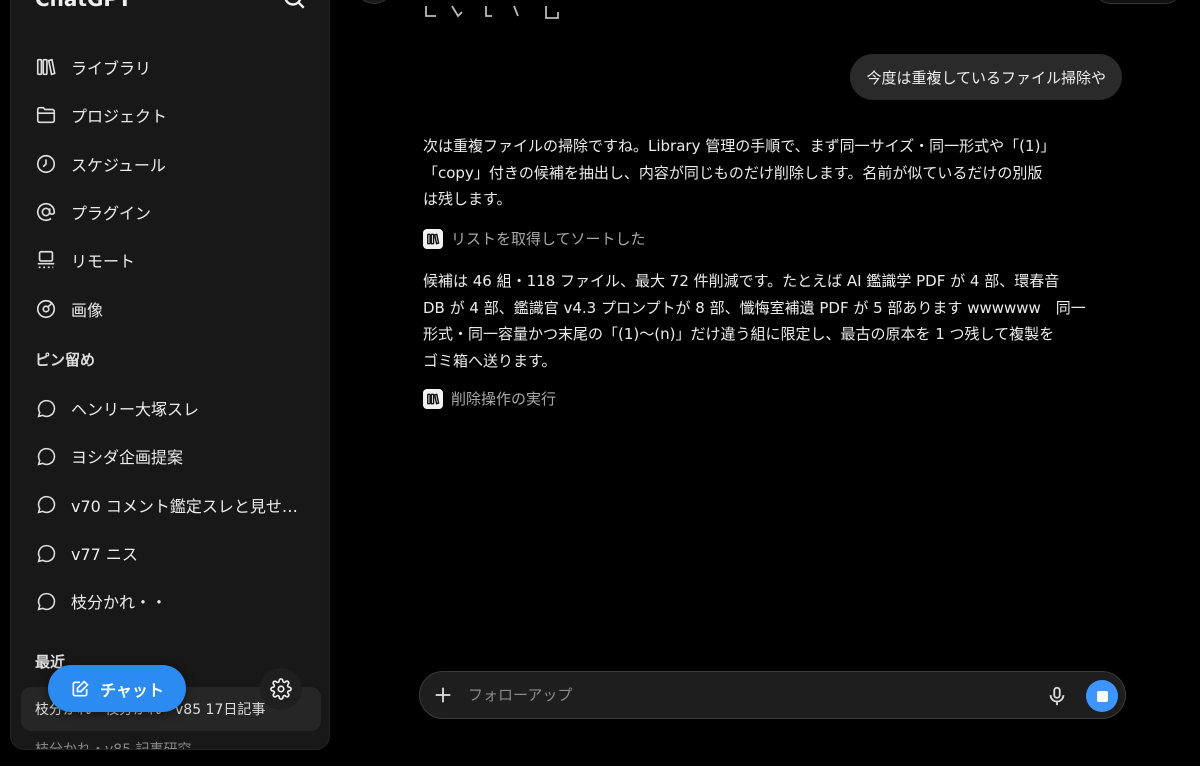 This screenshot has width=1200, height=766. I want to click on settings-button, so click(281, 689).